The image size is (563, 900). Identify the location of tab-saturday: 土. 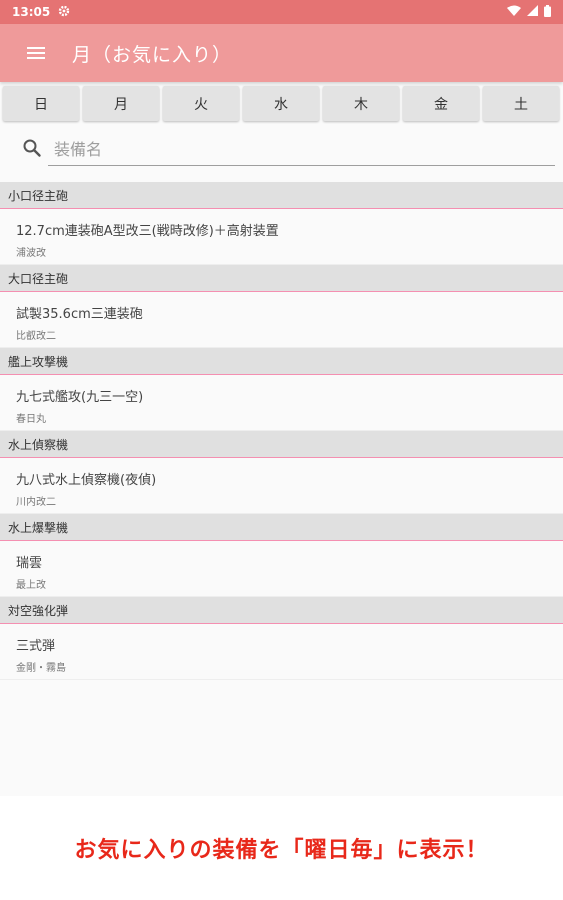
(521, 103).